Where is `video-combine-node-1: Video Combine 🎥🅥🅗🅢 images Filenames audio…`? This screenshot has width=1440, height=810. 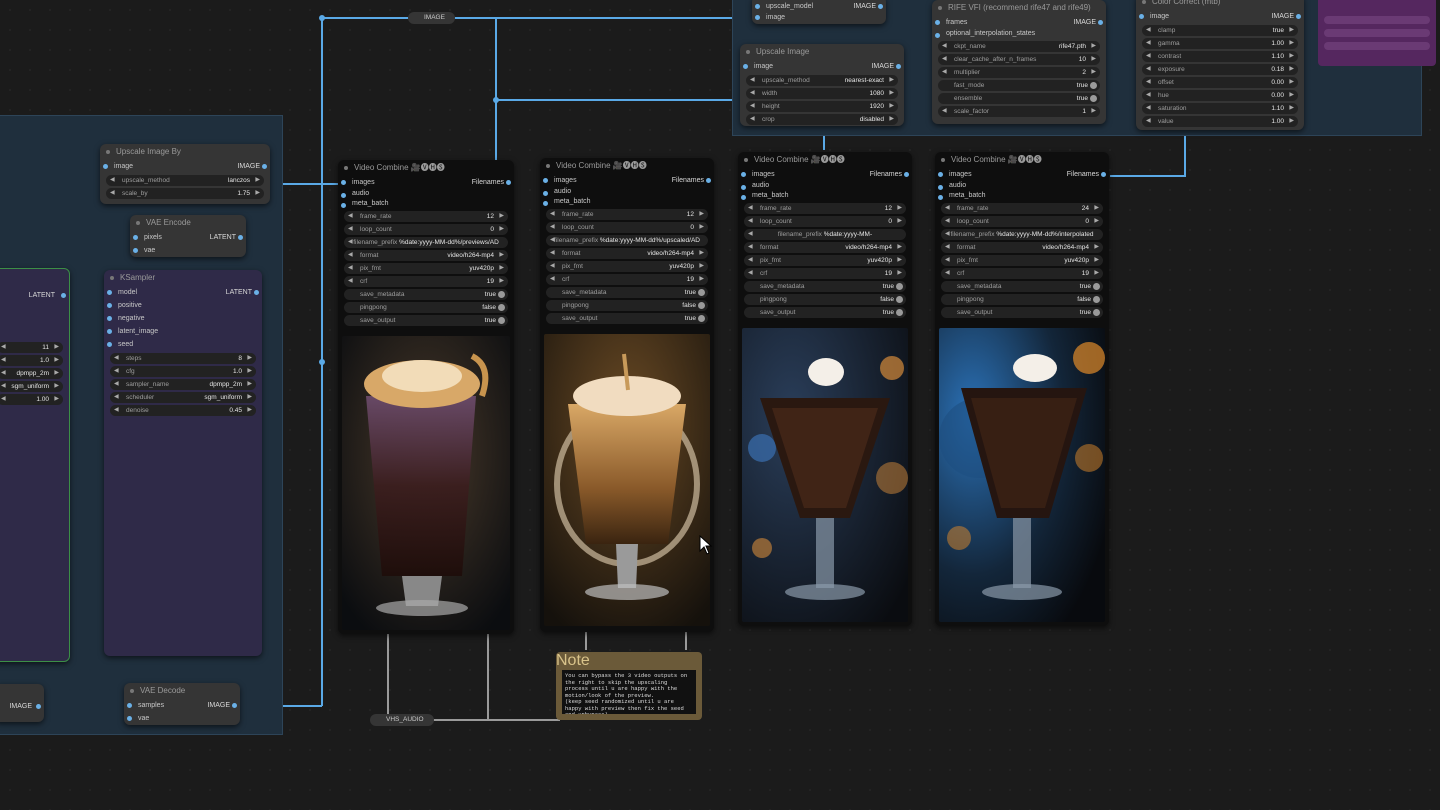
video-combine-node-1: Video Combine 🎥🅥🅗🅢 images Filenames audio… is located at coordinates (426, 397).